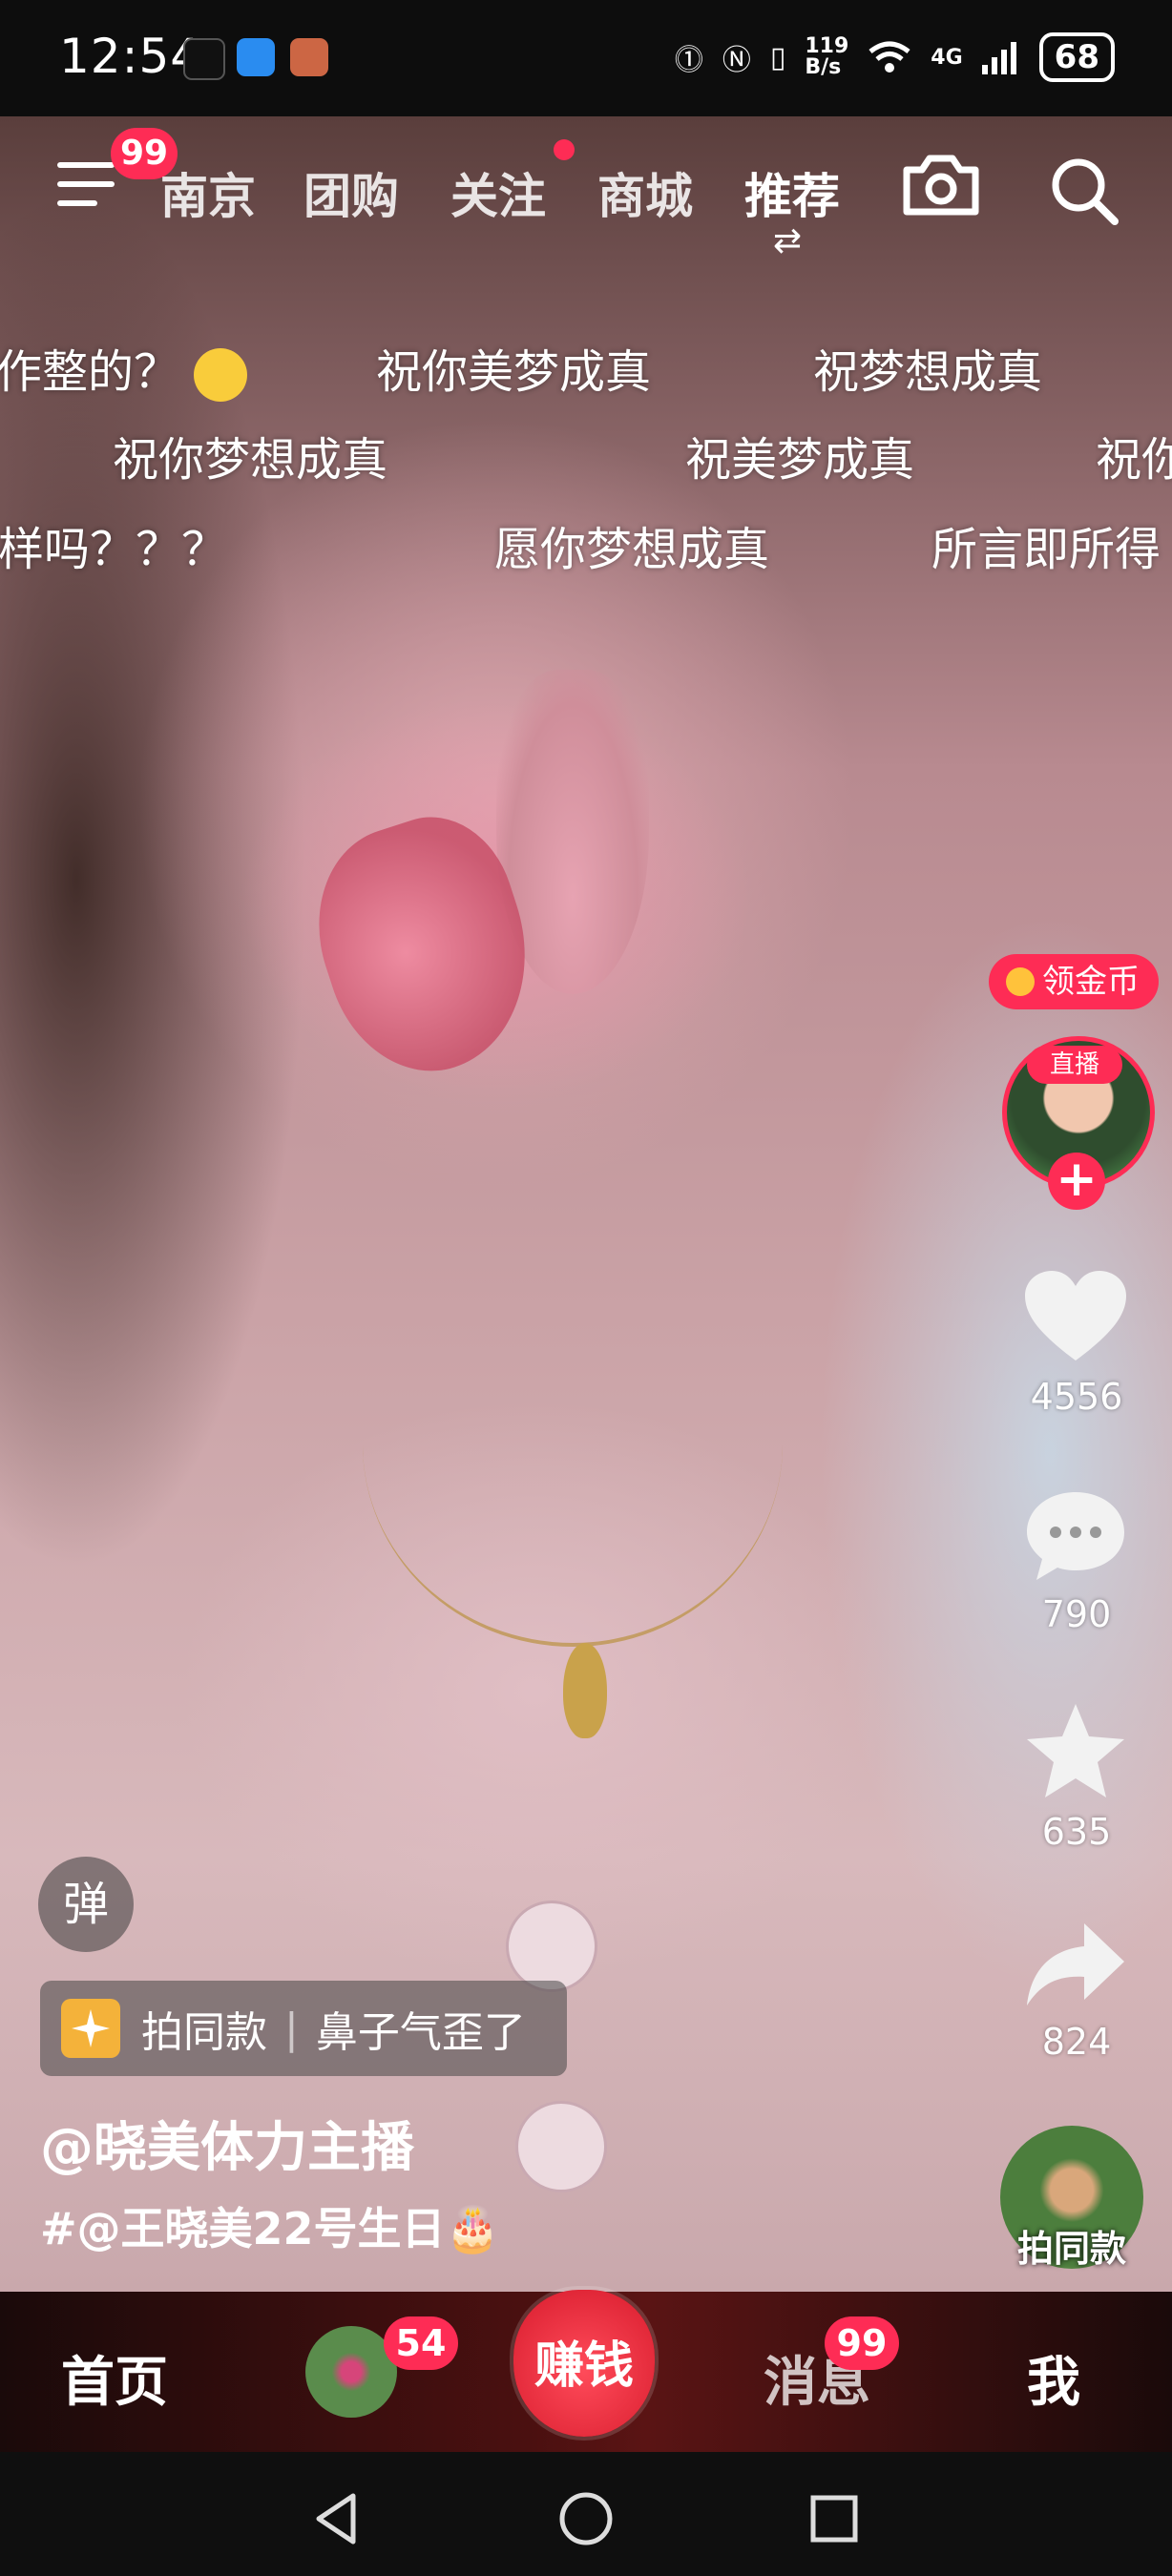  I want to click on camera-icon, so click(941, 185).